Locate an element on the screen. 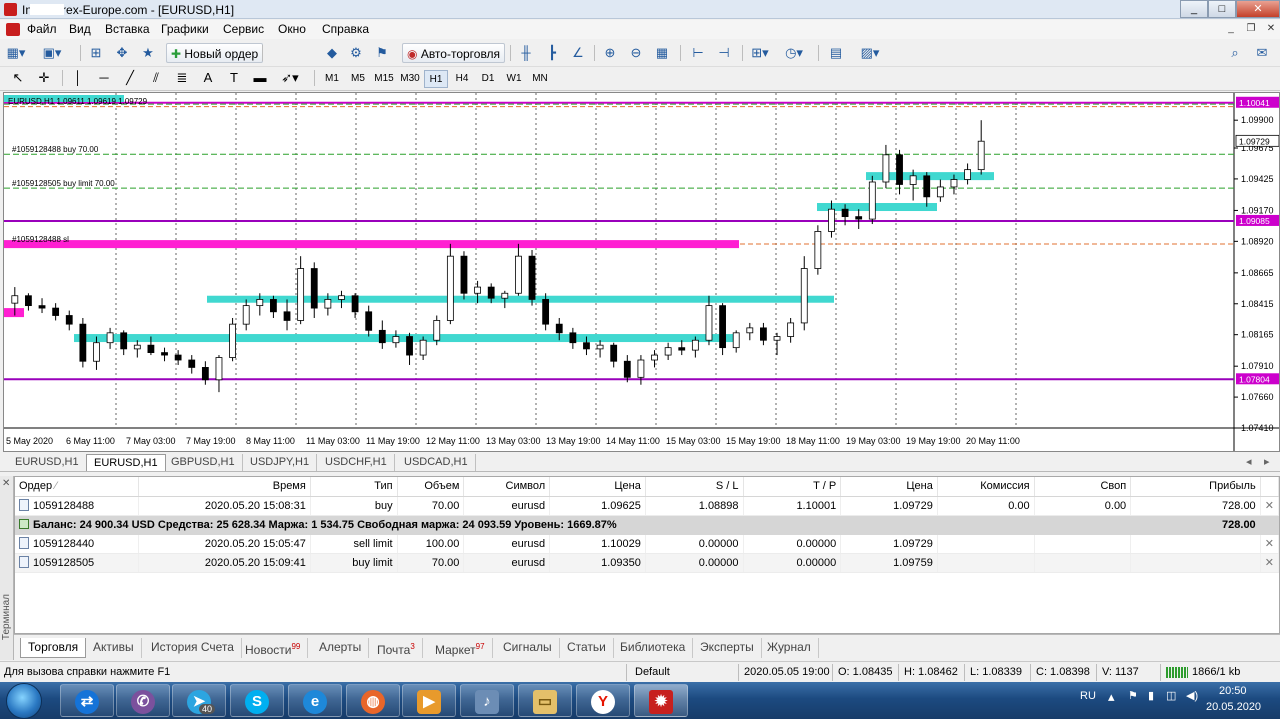  metaeditor-icon: ◆ is located at coordinates (332, 53).